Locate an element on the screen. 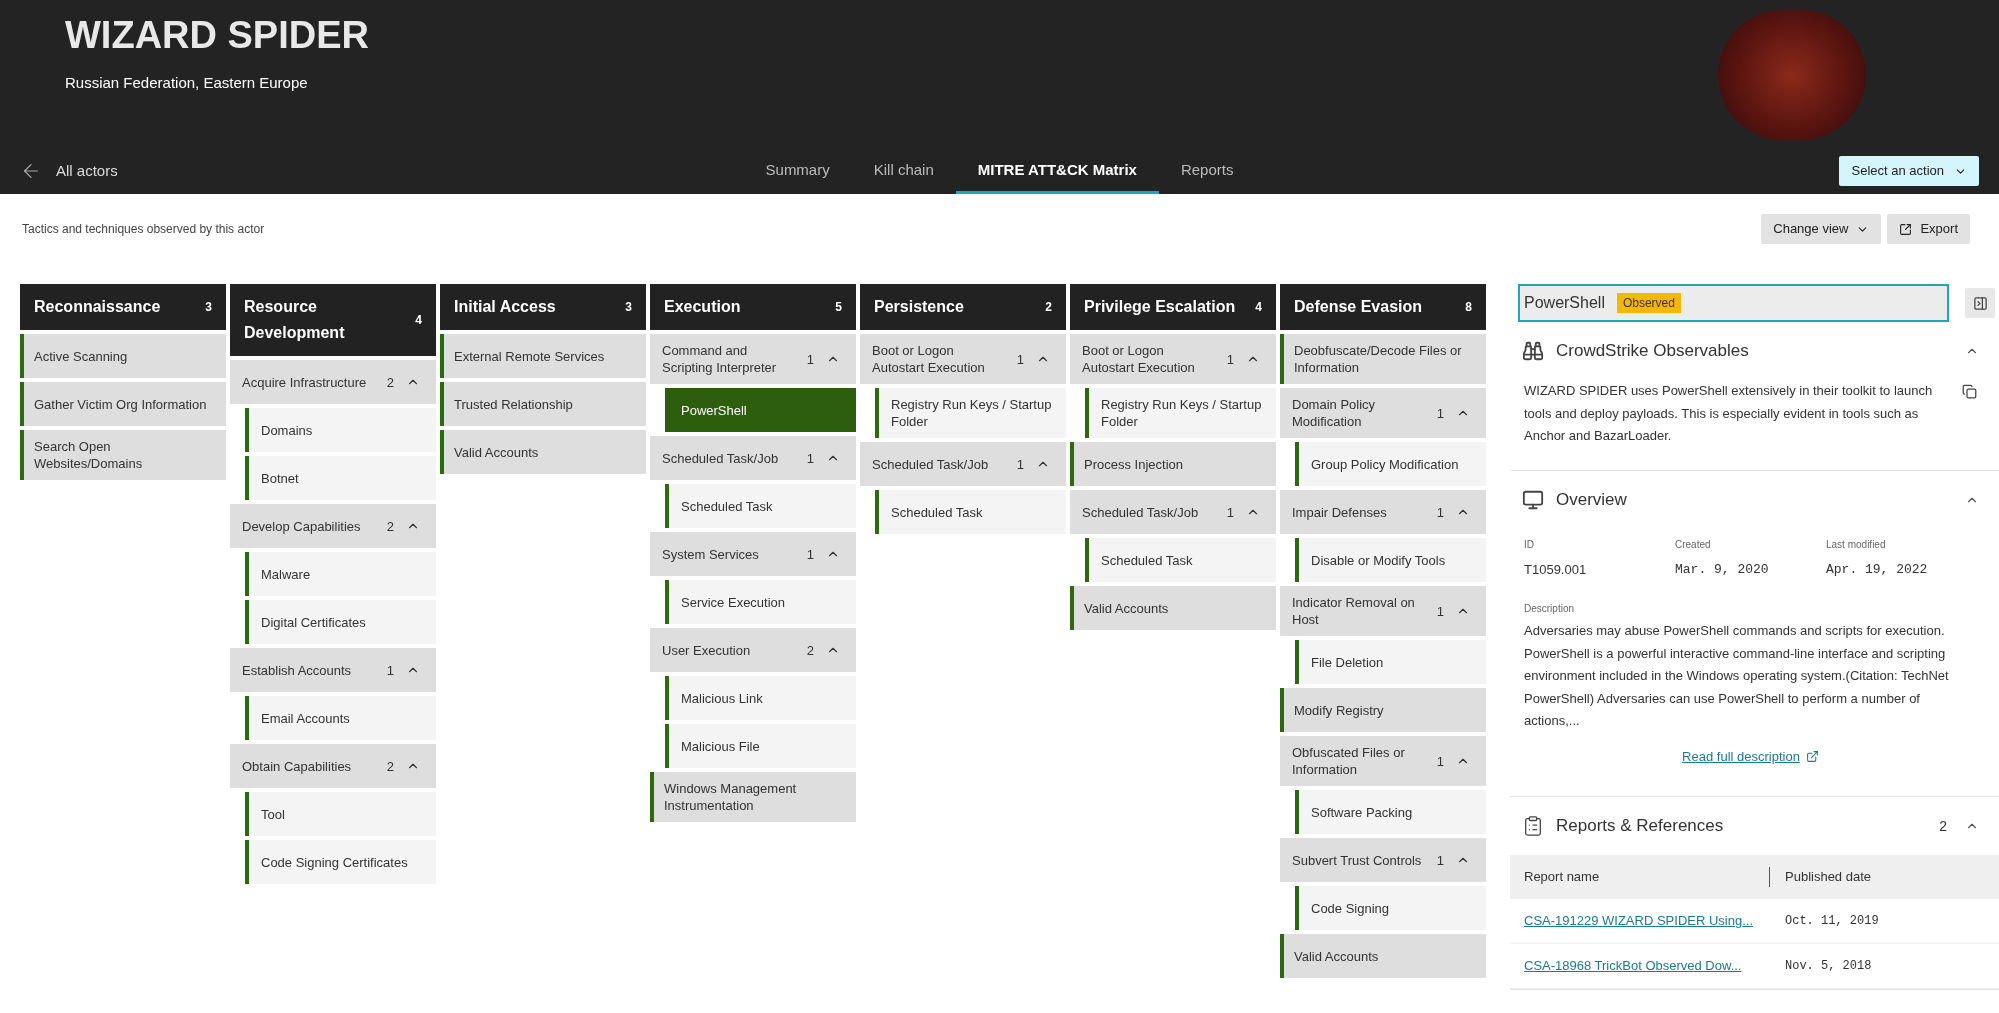 This screenshot has width=1999, height=1013. table-cell-text: Oct. 11, 2019 is located at coordinates (1832, 921).